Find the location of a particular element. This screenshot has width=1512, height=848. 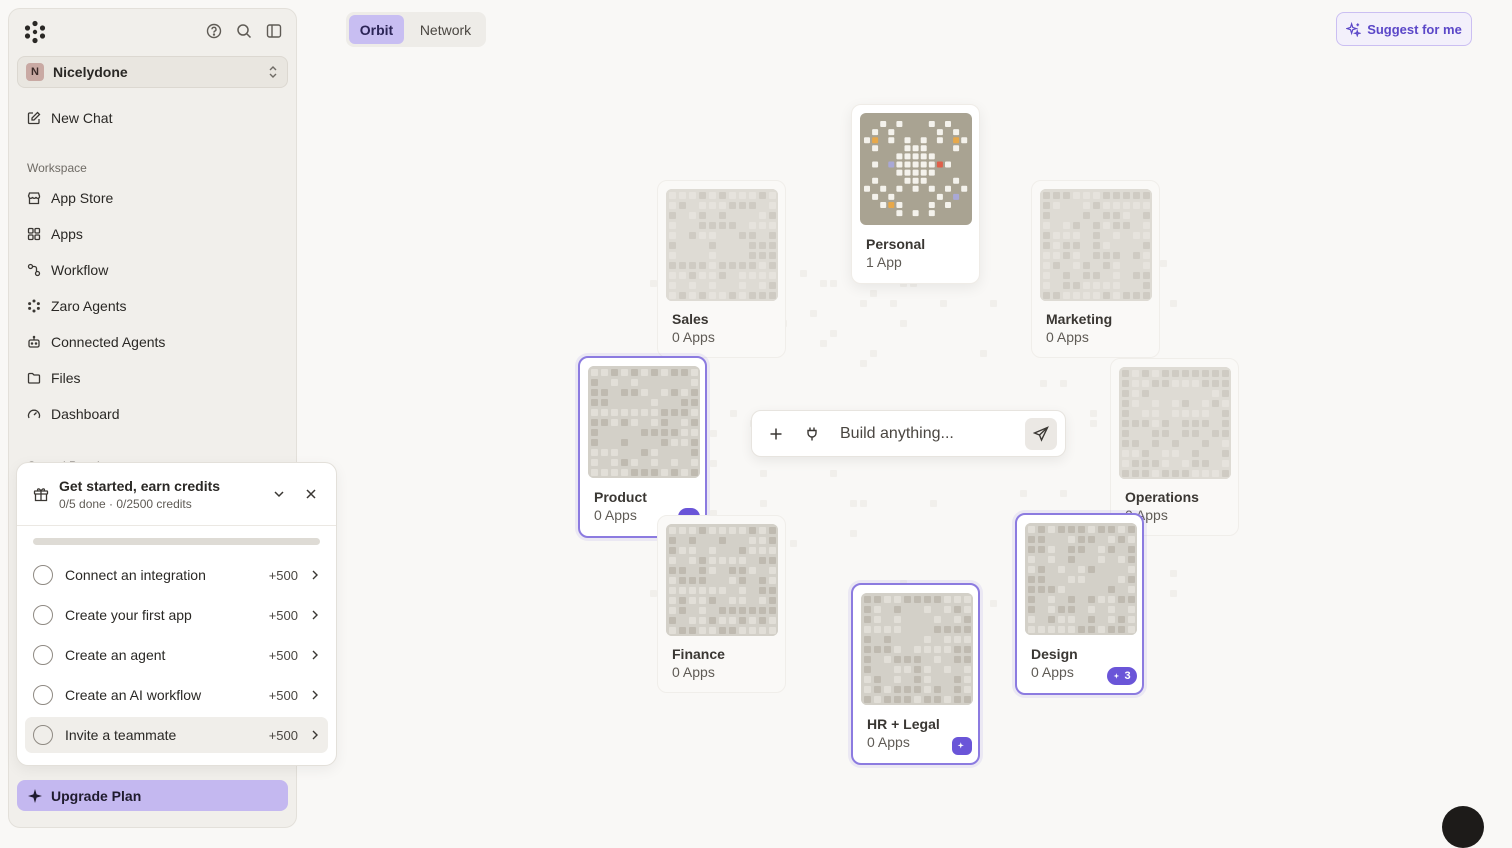

task-create-first-app: Create your first app +500 is located at coordinates (176, 615).